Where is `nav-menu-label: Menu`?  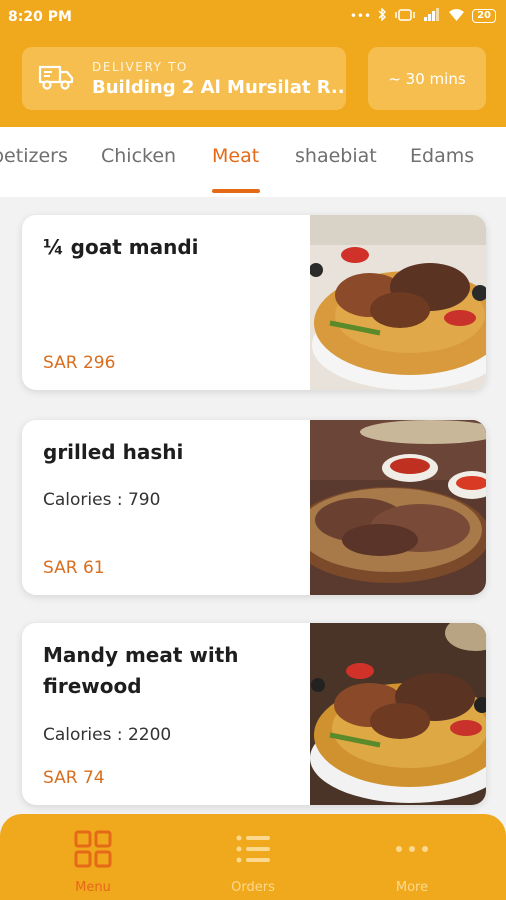
nav-menu-label: Menu is located at coordinates (93, 887).